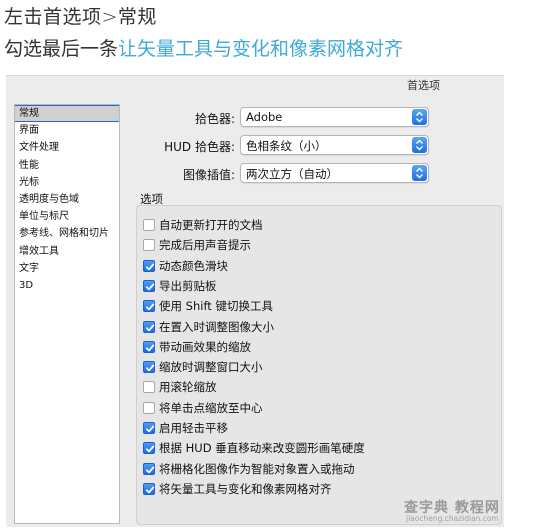  What do you see at coordinates (193, 265) in the screenshot?
I see `option-label: 动态颜色滑块` at bounding box center [193, 265].